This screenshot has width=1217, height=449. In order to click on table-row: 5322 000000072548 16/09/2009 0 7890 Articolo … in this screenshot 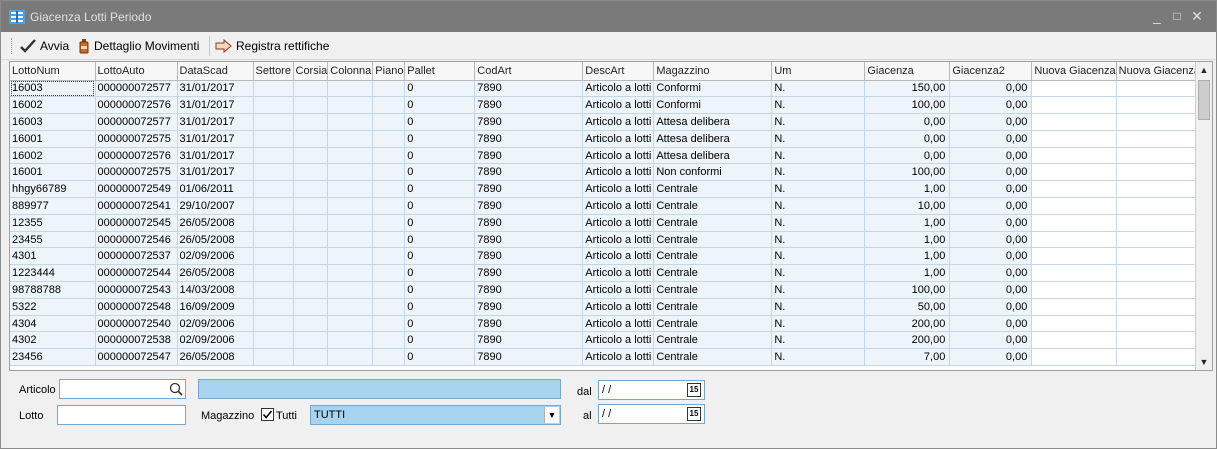, I will do `click(609, 307)`.